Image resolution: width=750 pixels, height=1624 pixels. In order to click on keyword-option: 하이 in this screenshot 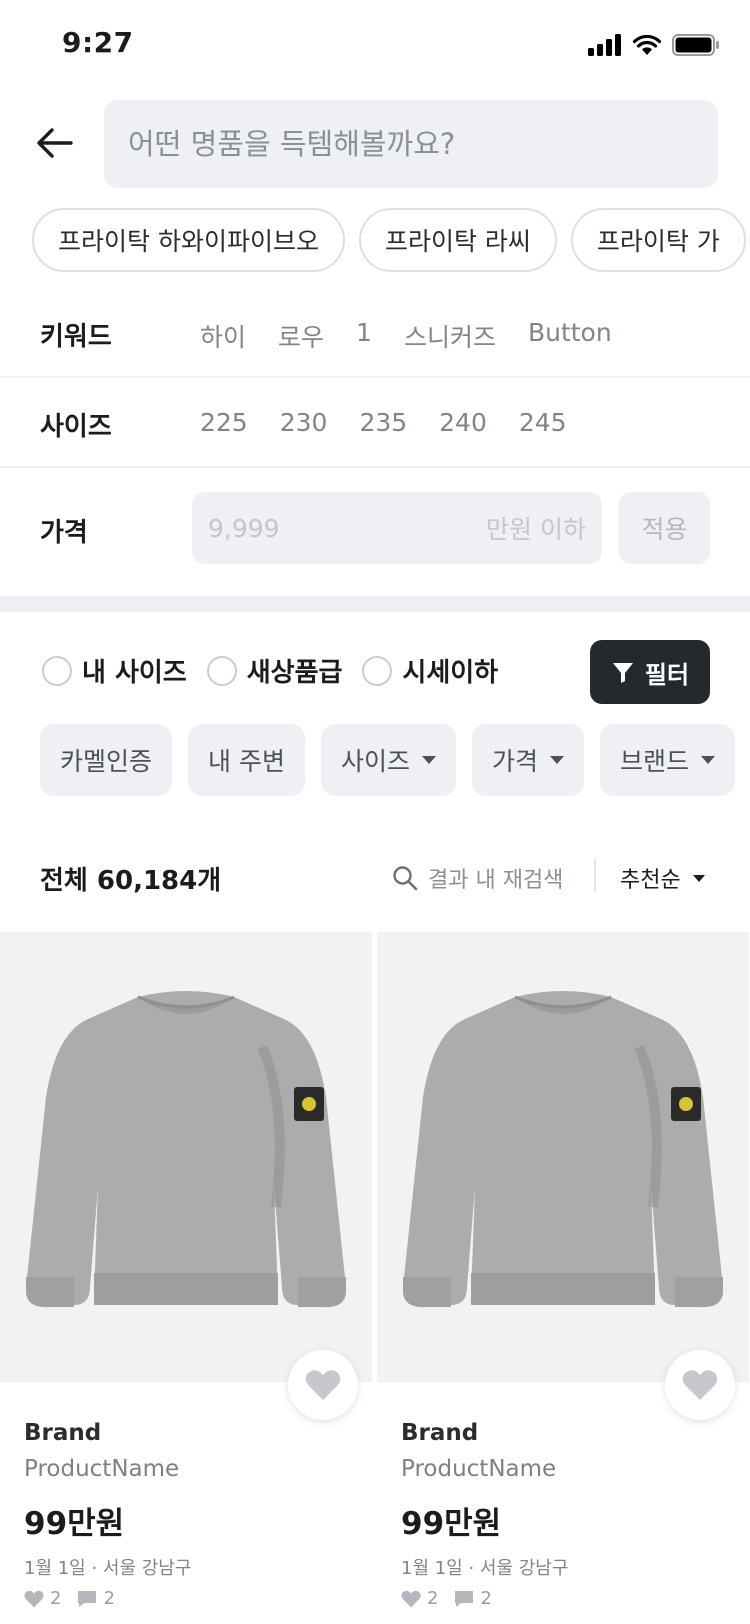, I will do `click(223, 336)`.